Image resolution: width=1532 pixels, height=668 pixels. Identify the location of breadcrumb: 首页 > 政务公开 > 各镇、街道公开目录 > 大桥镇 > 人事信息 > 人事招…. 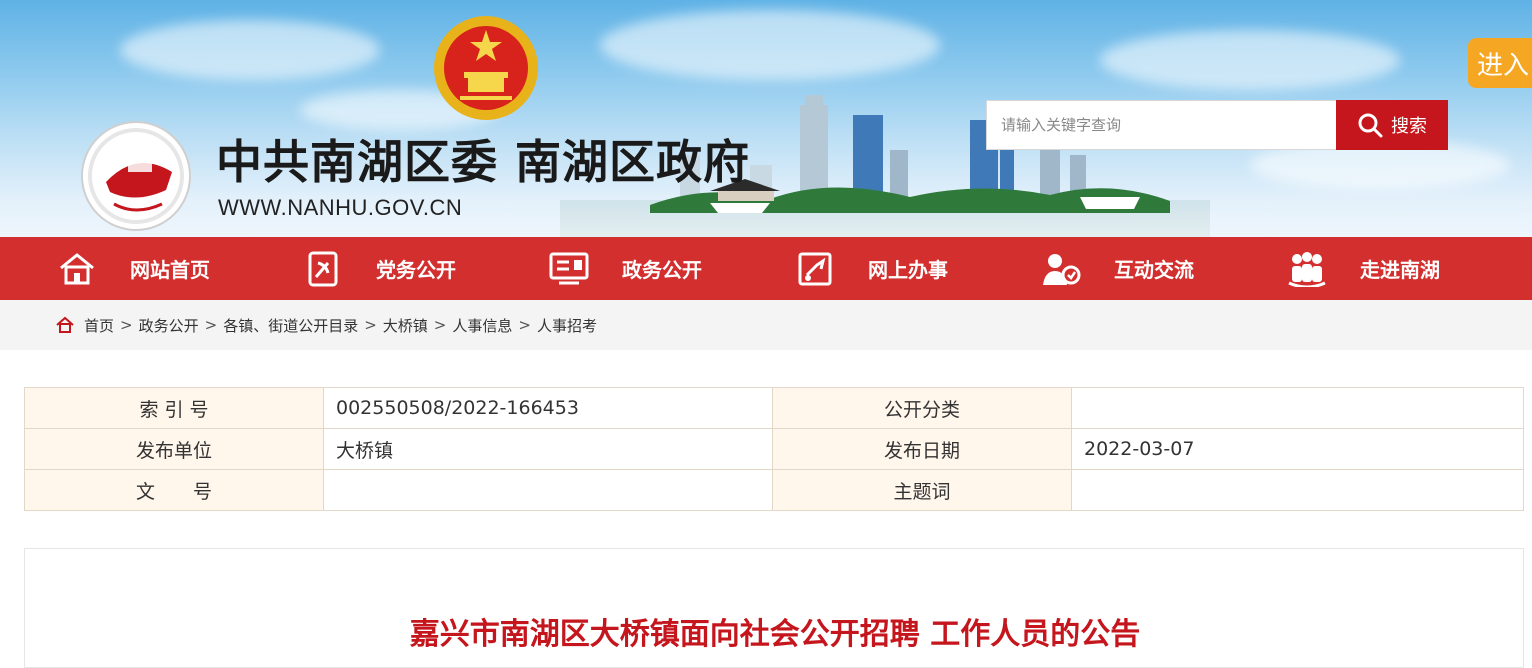
(766, 325).